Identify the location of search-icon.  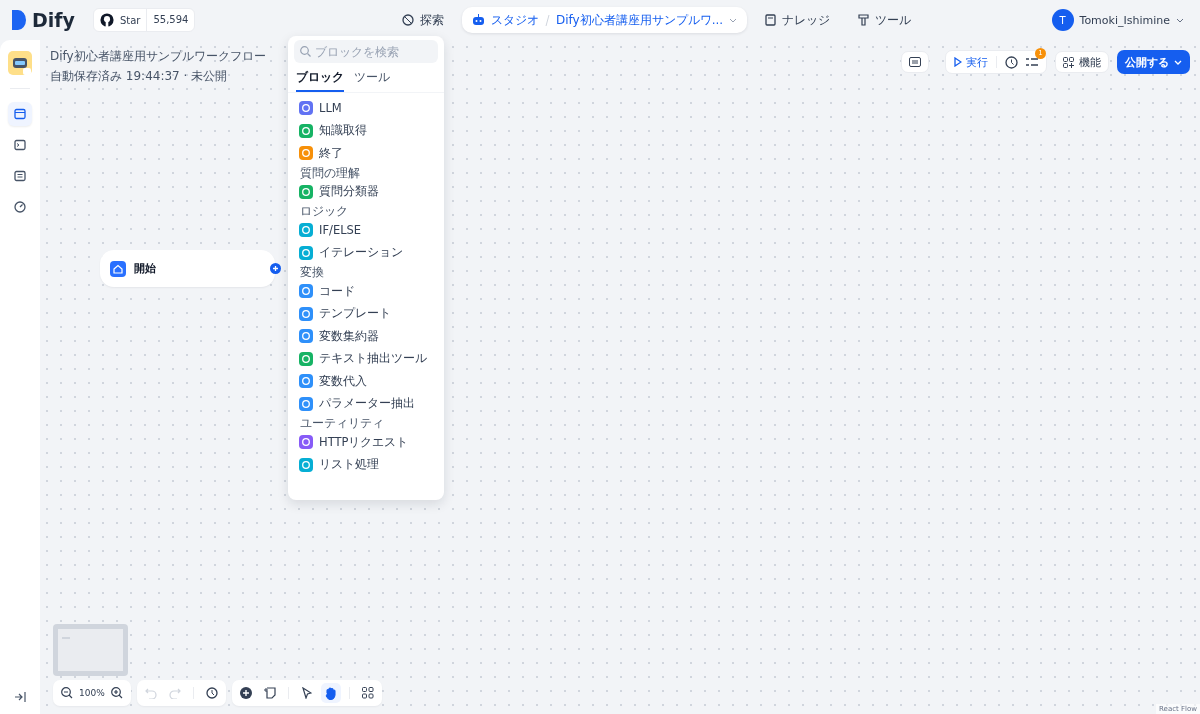
(305, 51).